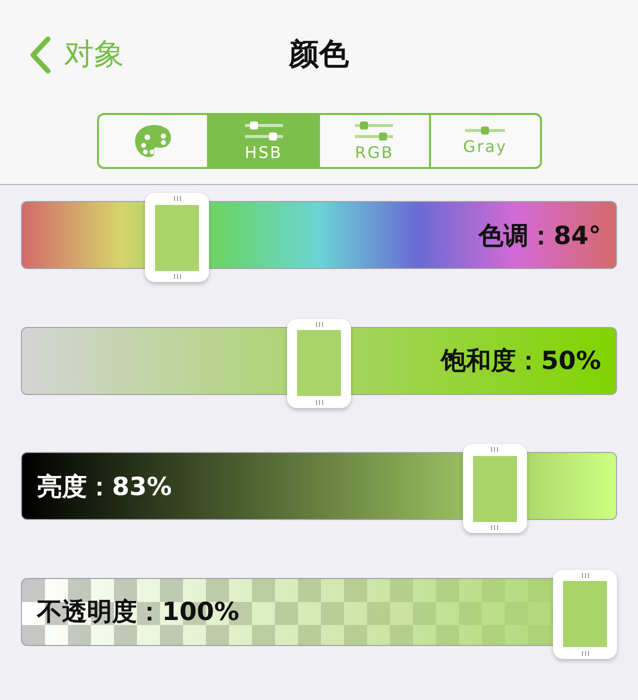  Describe the element at coordinates (138, 612) in the screenshot. I see `slider-value-label: 不透明度：100%` at that location.